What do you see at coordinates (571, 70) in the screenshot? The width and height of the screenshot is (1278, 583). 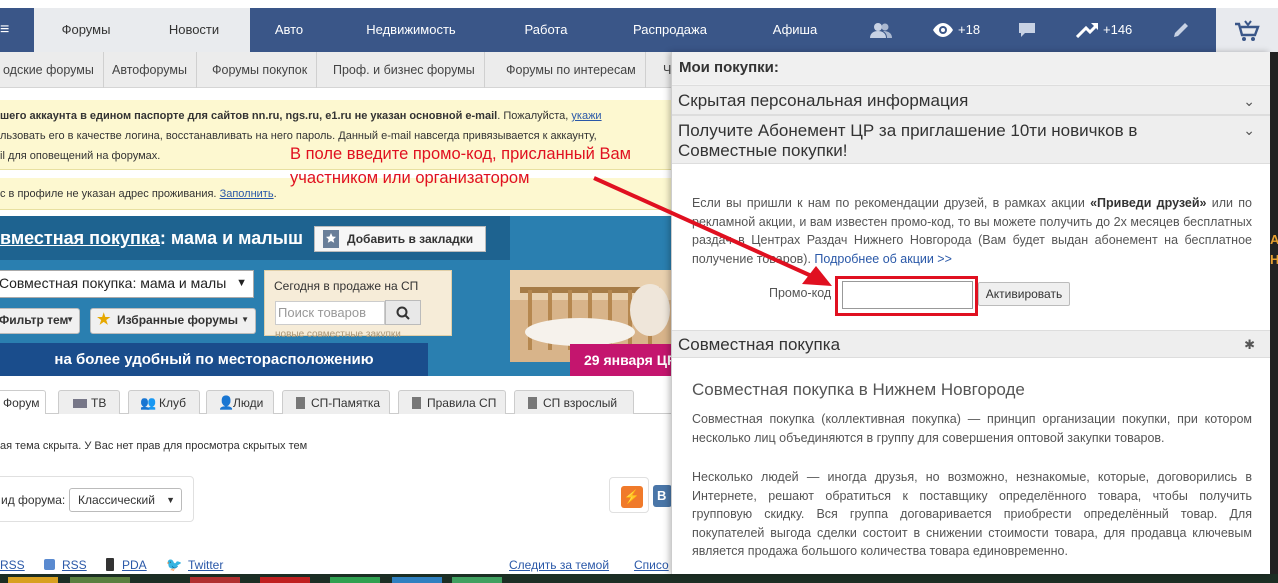 I see `subnav-interest-forums: Форумы по интересам` at bounding box center [571, 70].